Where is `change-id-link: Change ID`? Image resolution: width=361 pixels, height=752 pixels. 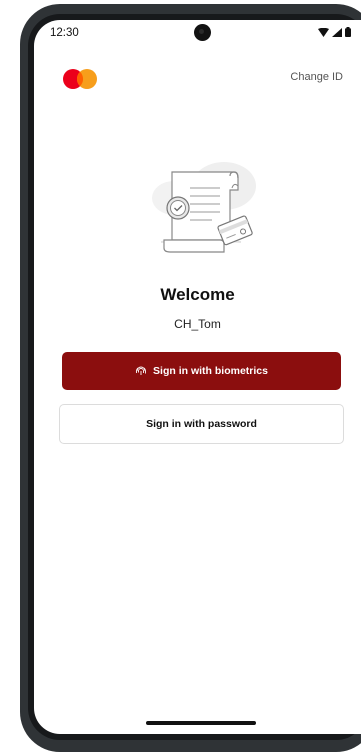
change-id-link: Change ID is located at coordinates (316, 77).